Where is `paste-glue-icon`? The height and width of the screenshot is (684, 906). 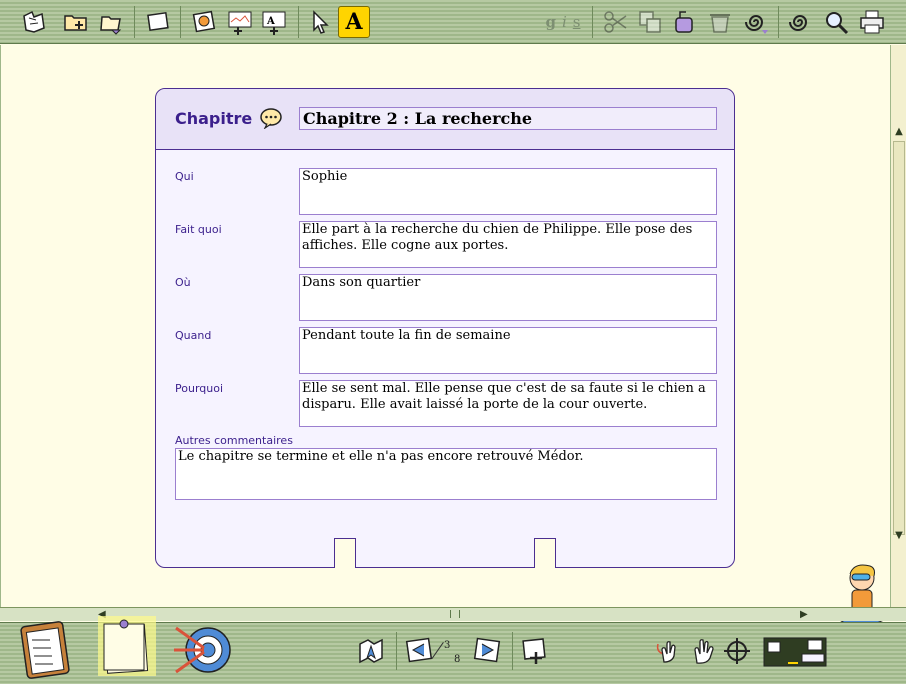 paste-glue-icon is located at coordinates (684, 22).